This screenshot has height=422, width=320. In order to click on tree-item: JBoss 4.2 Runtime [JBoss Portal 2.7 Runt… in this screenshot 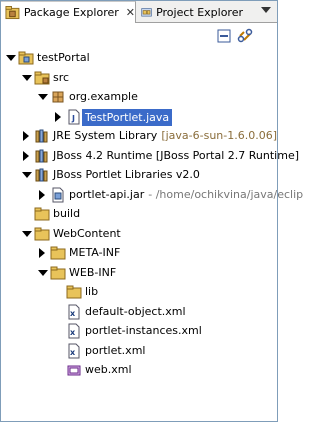, I will do `click(150, 155)`.